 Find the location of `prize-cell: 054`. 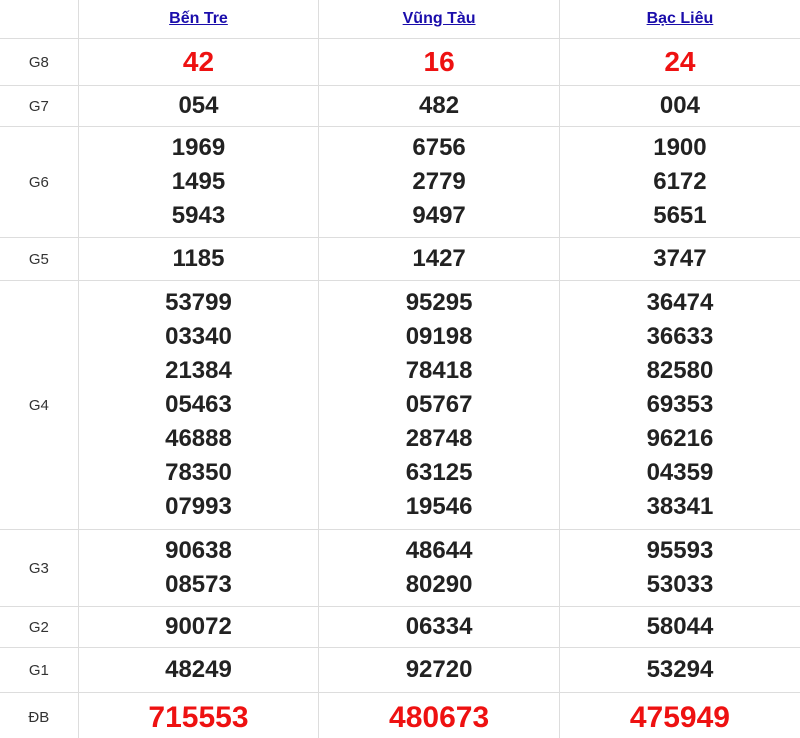

prize-cell: 054 is located at coordinates (198, 106).